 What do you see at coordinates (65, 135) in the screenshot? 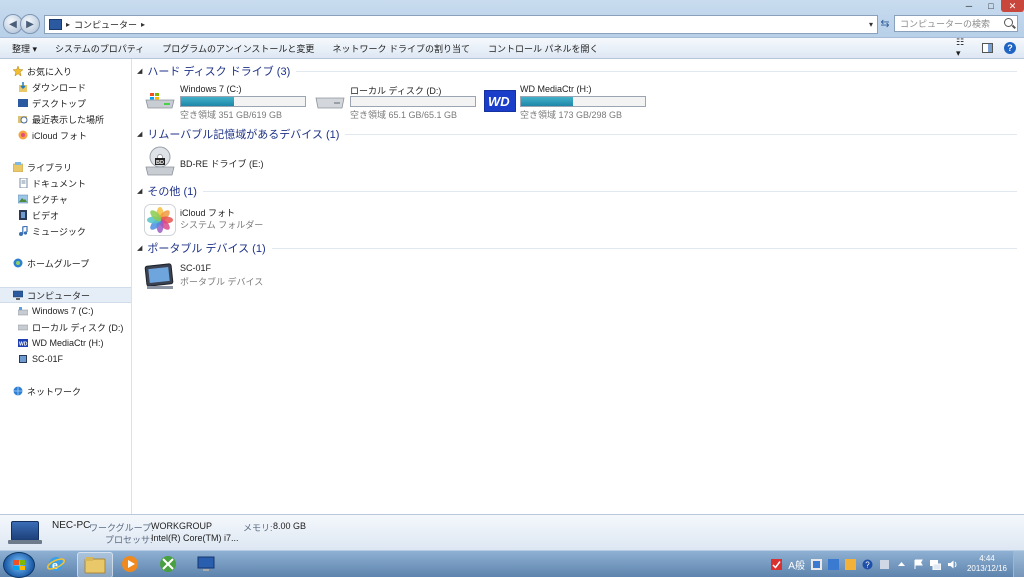
I see `nav-icloud-photos: iCloud フォト` at bounding box center [65, 135].